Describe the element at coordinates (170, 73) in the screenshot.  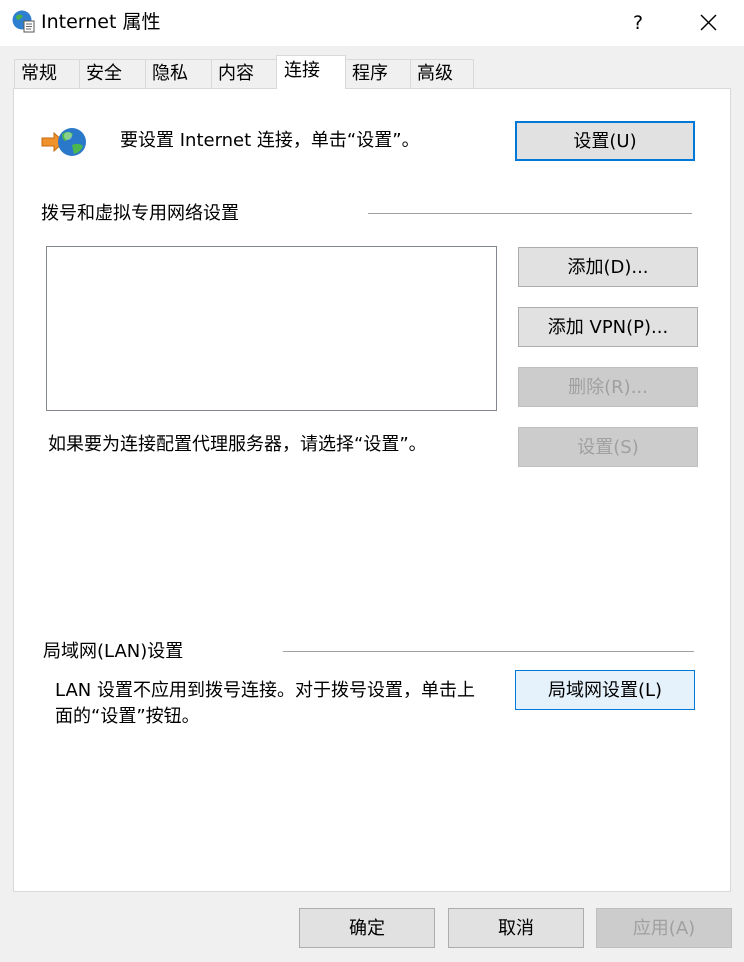
I see `tab-label: 隐私` at that location.